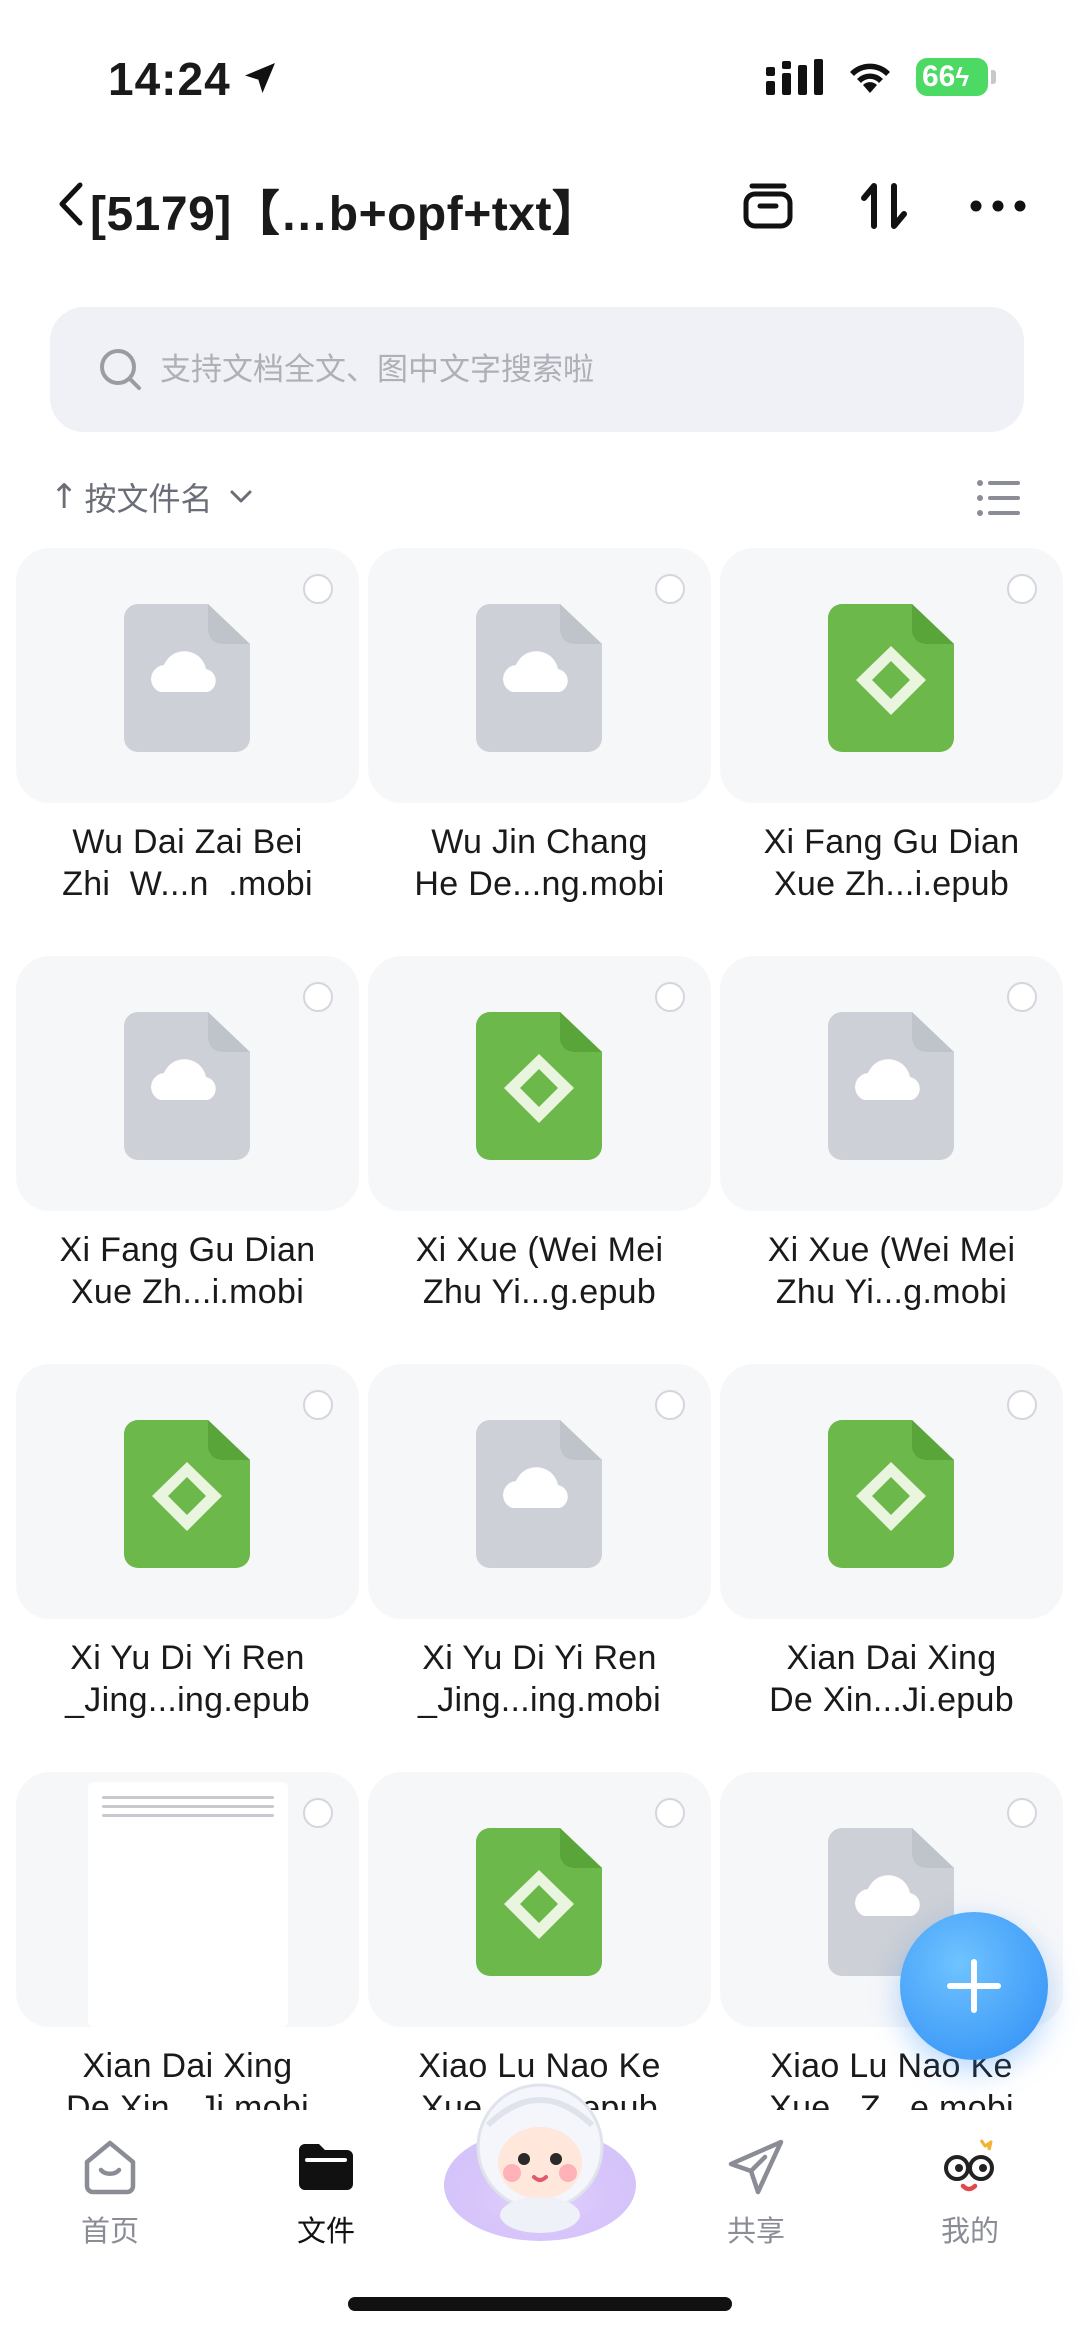  I want to click on tab-mine-label: 我的, so click(969, 2231).